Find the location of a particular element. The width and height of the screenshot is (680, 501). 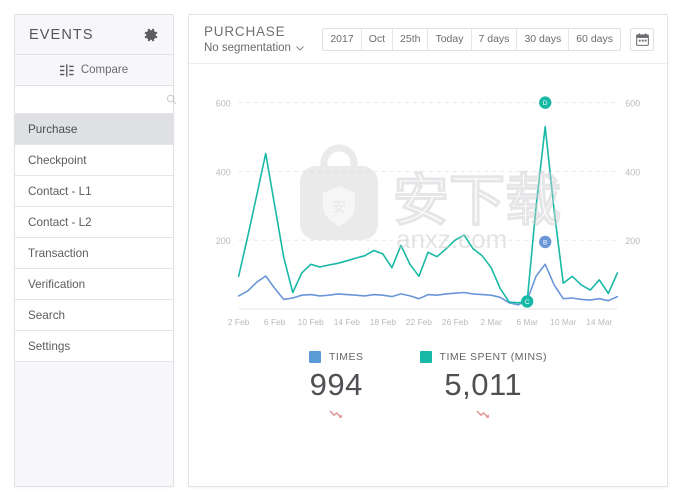

search-input is located at coordinates (95, 99).